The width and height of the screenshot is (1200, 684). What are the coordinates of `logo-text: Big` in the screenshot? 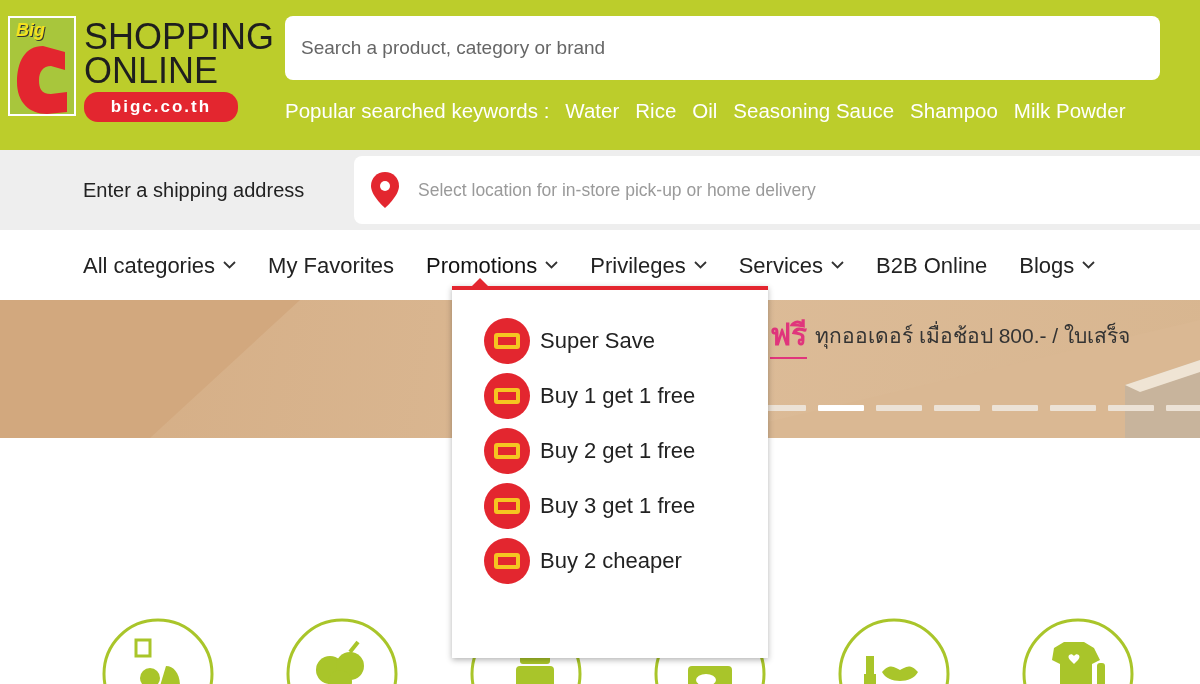 It's located at (30, 30).